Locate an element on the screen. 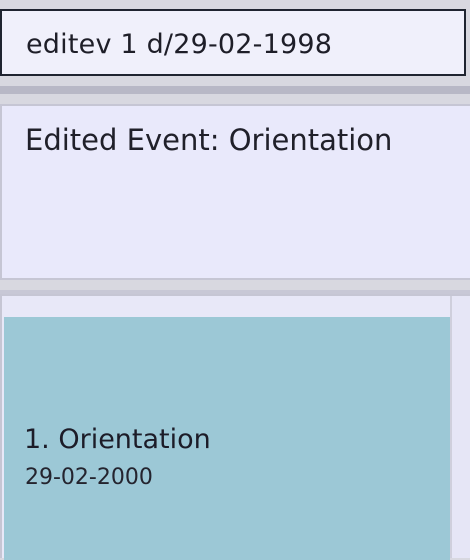 Image resolution: width=470 pixels, height=560 pixels. event-list-scrollbar is located at coordinates (460, 427).